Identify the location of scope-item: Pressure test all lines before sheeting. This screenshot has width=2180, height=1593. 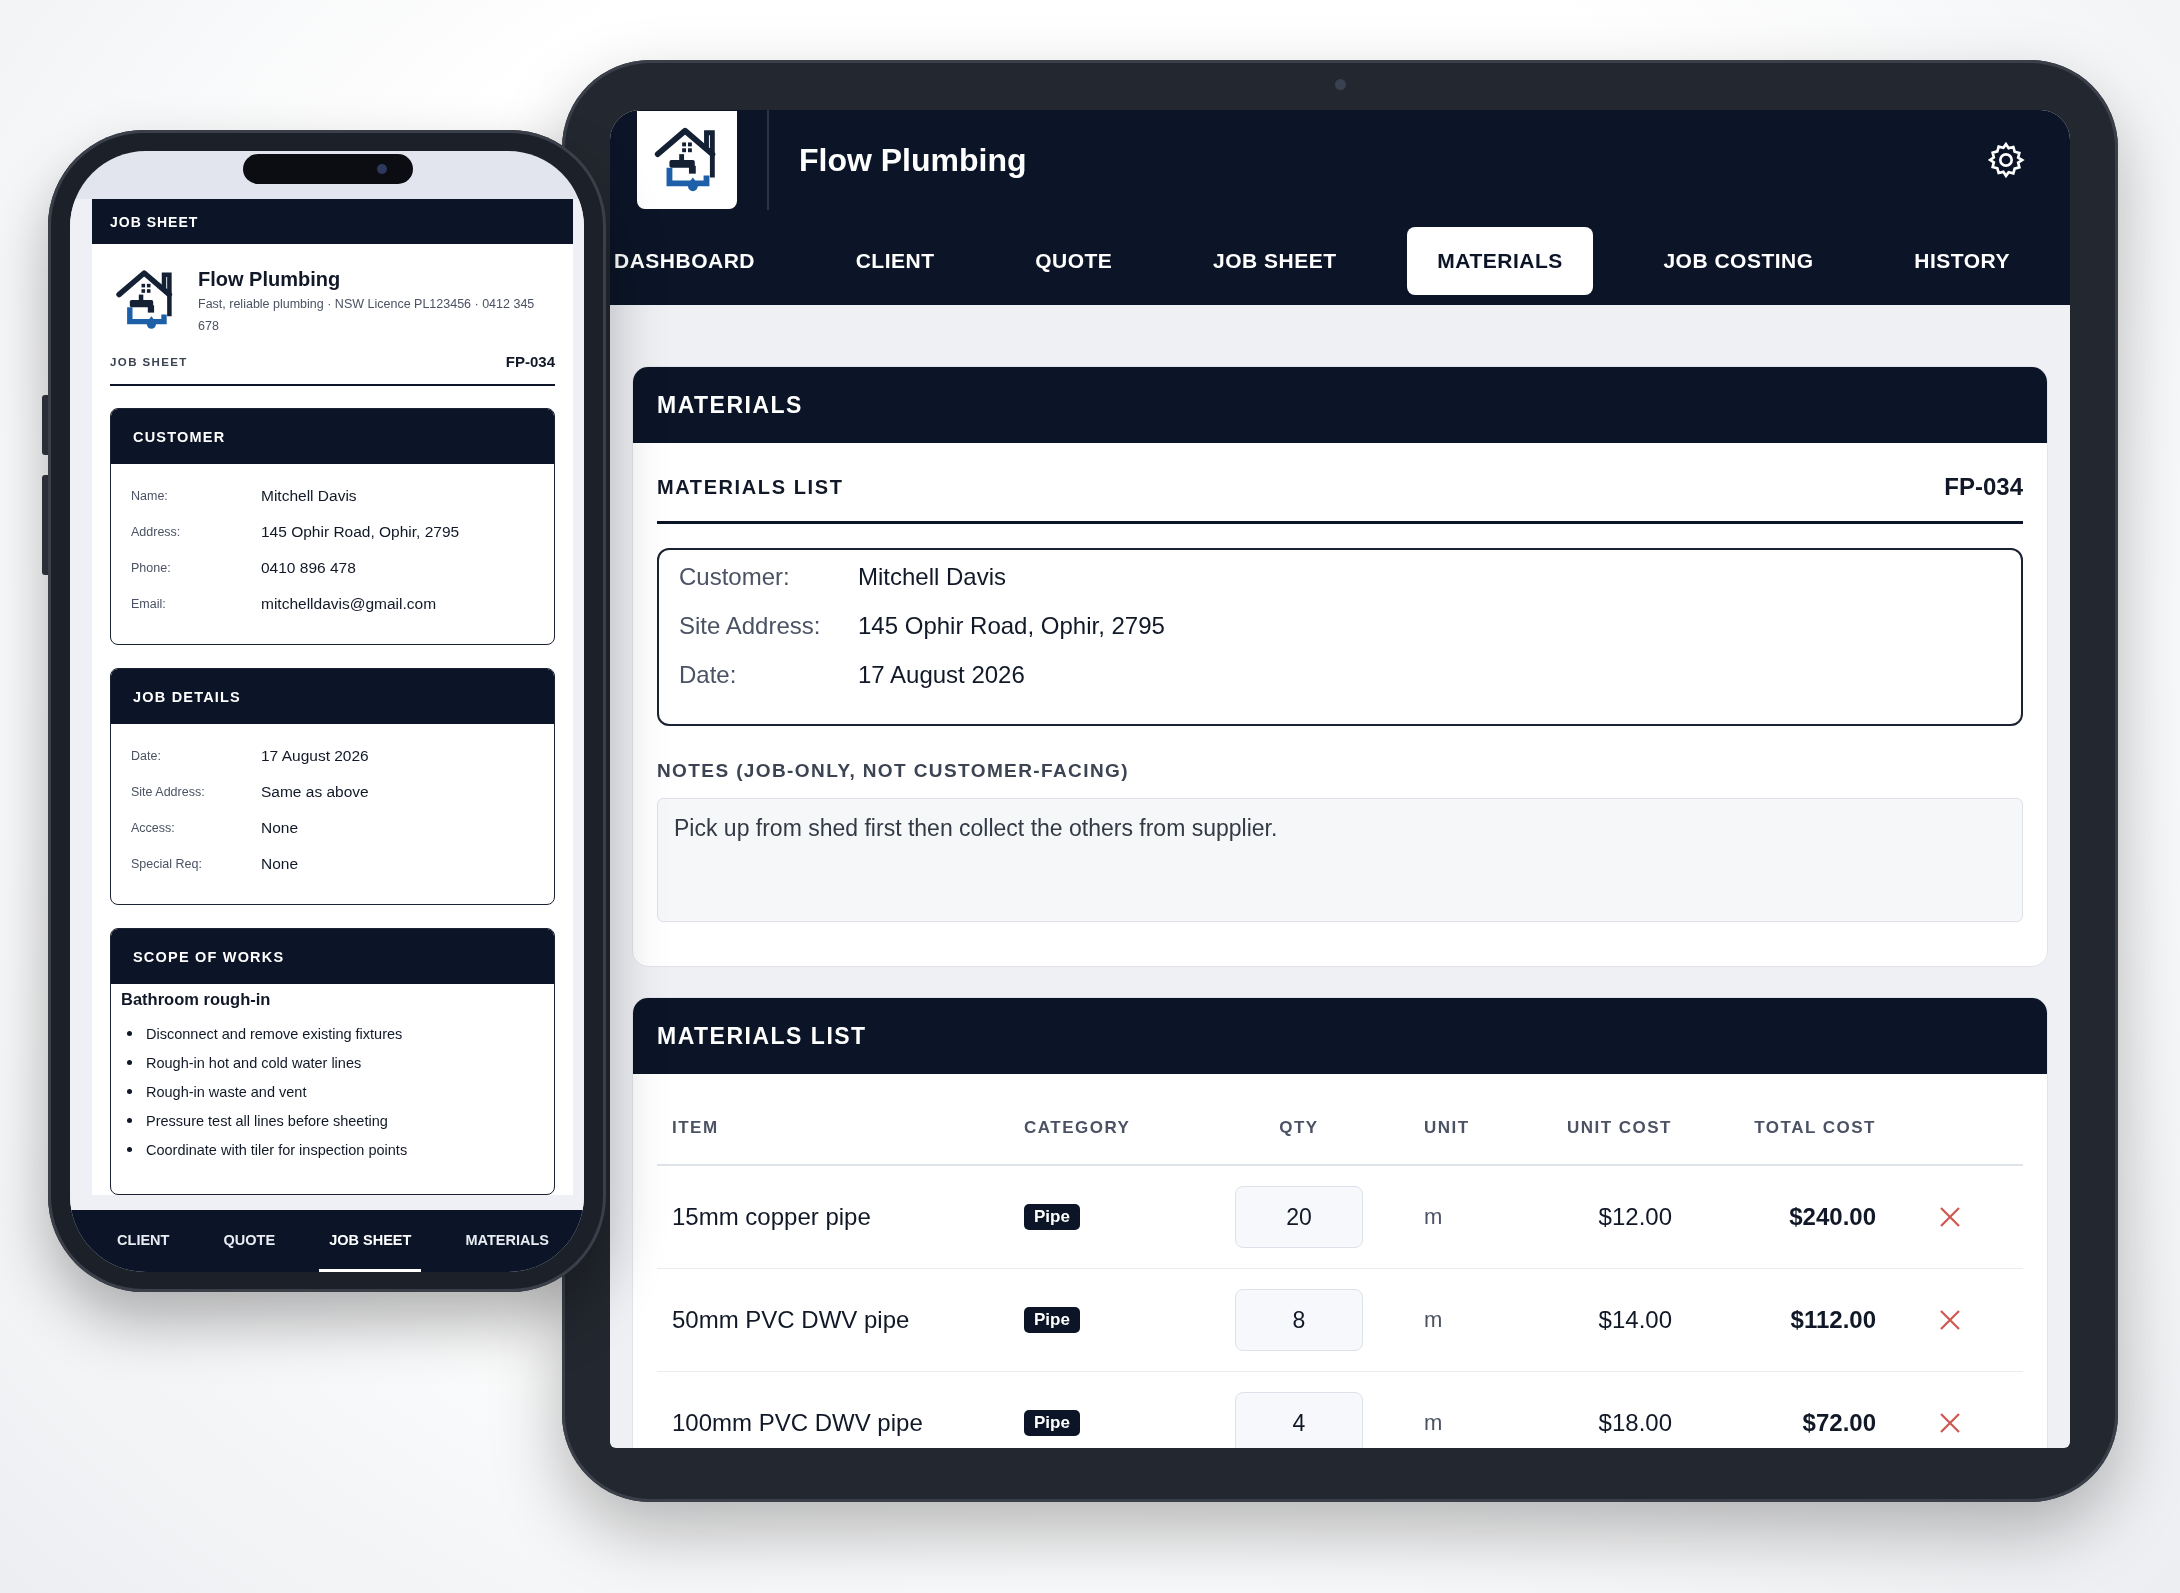
(267, 1120).